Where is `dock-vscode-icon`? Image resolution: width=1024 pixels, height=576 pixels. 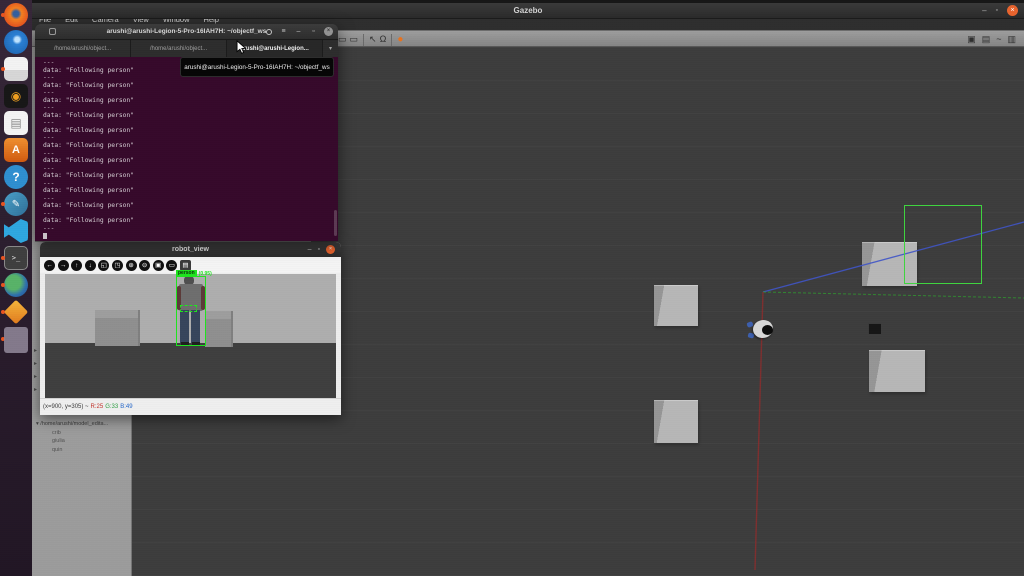 dock-vscode-icon is located at coordinates (16, 231).